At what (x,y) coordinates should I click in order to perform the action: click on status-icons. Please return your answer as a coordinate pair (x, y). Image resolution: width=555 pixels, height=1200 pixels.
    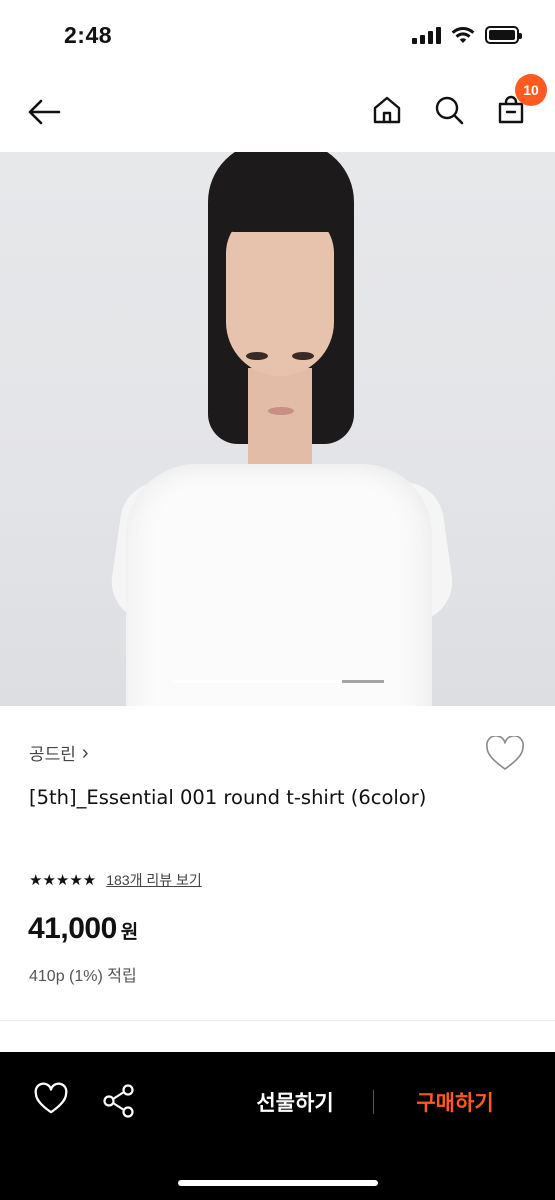
    Looking at the image, I should click on (467, 35).